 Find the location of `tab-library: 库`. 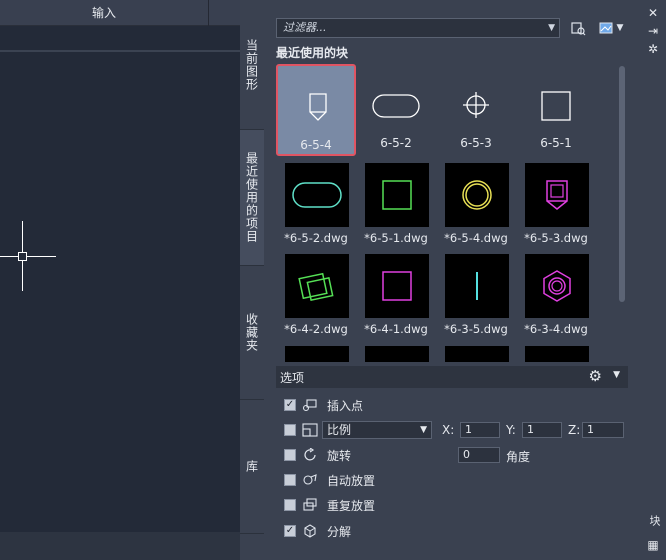

tab-library: 库 is located at coordinates (252, 467).